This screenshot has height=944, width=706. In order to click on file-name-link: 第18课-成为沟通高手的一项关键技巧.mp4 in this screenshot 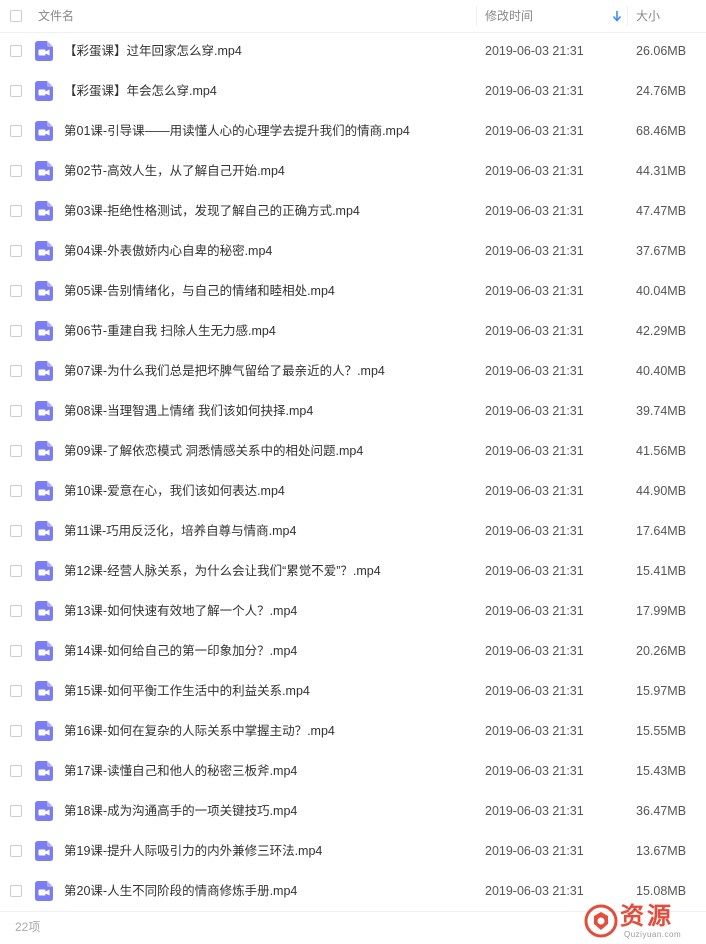, I will do `click(264, 811)`.